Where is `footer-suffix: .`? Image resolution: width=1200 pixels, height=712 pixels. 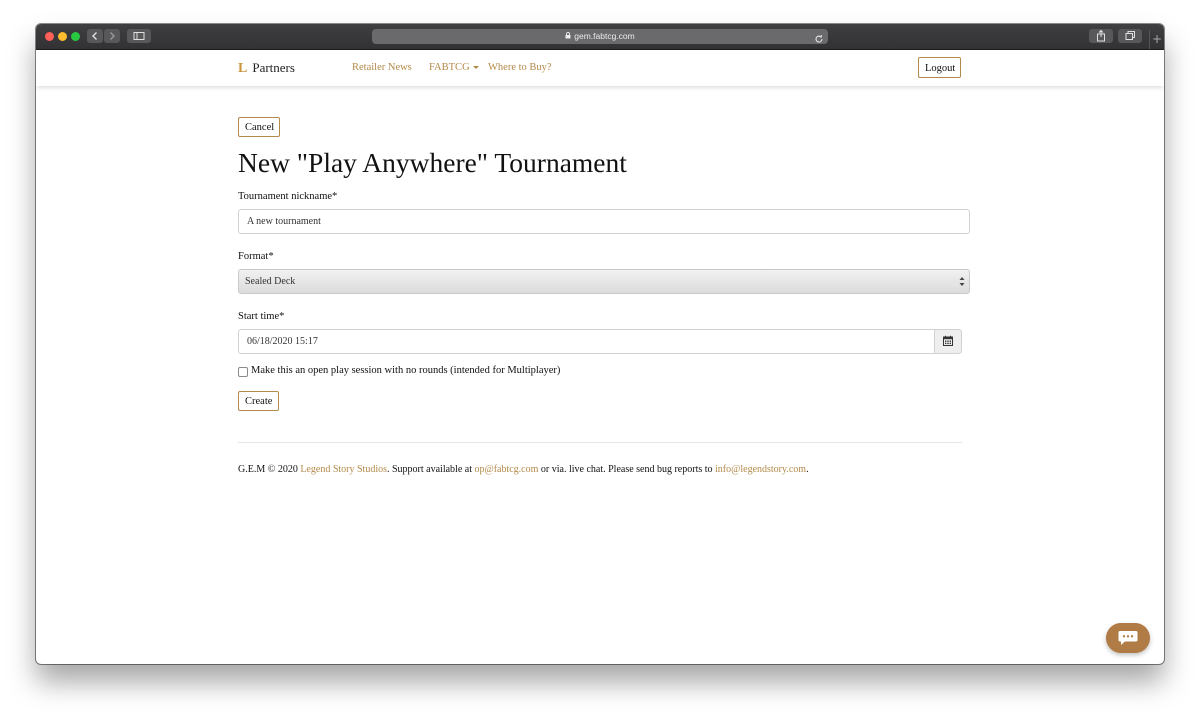 footer-suffix: . is located at coordinates (807, 469).